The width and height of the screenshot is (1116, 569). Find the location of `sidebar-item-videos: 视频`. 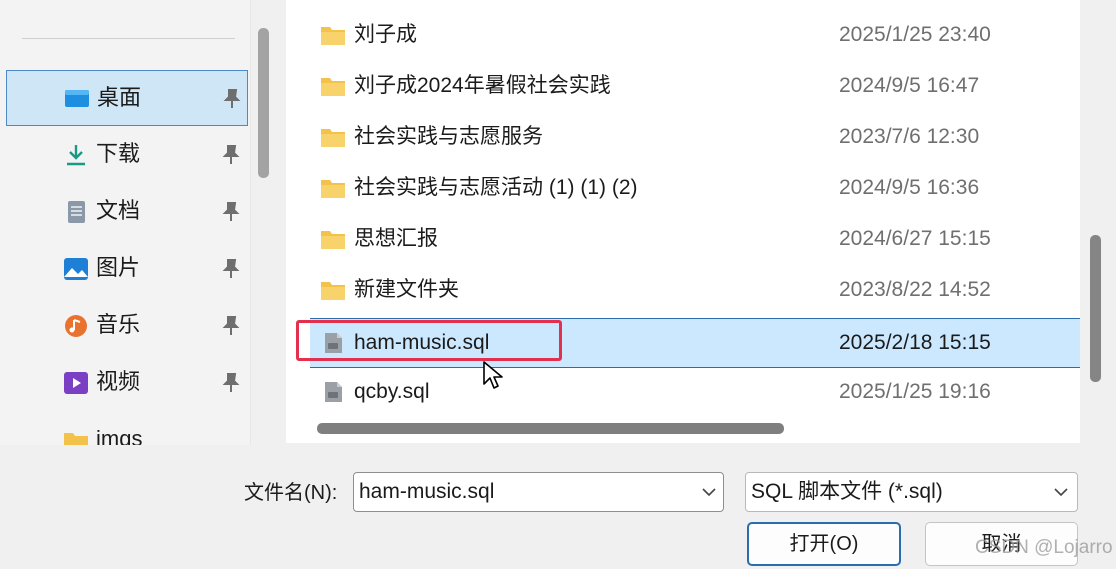

sidebar-item-videos: 视频 is located at coordinates (127, 383).